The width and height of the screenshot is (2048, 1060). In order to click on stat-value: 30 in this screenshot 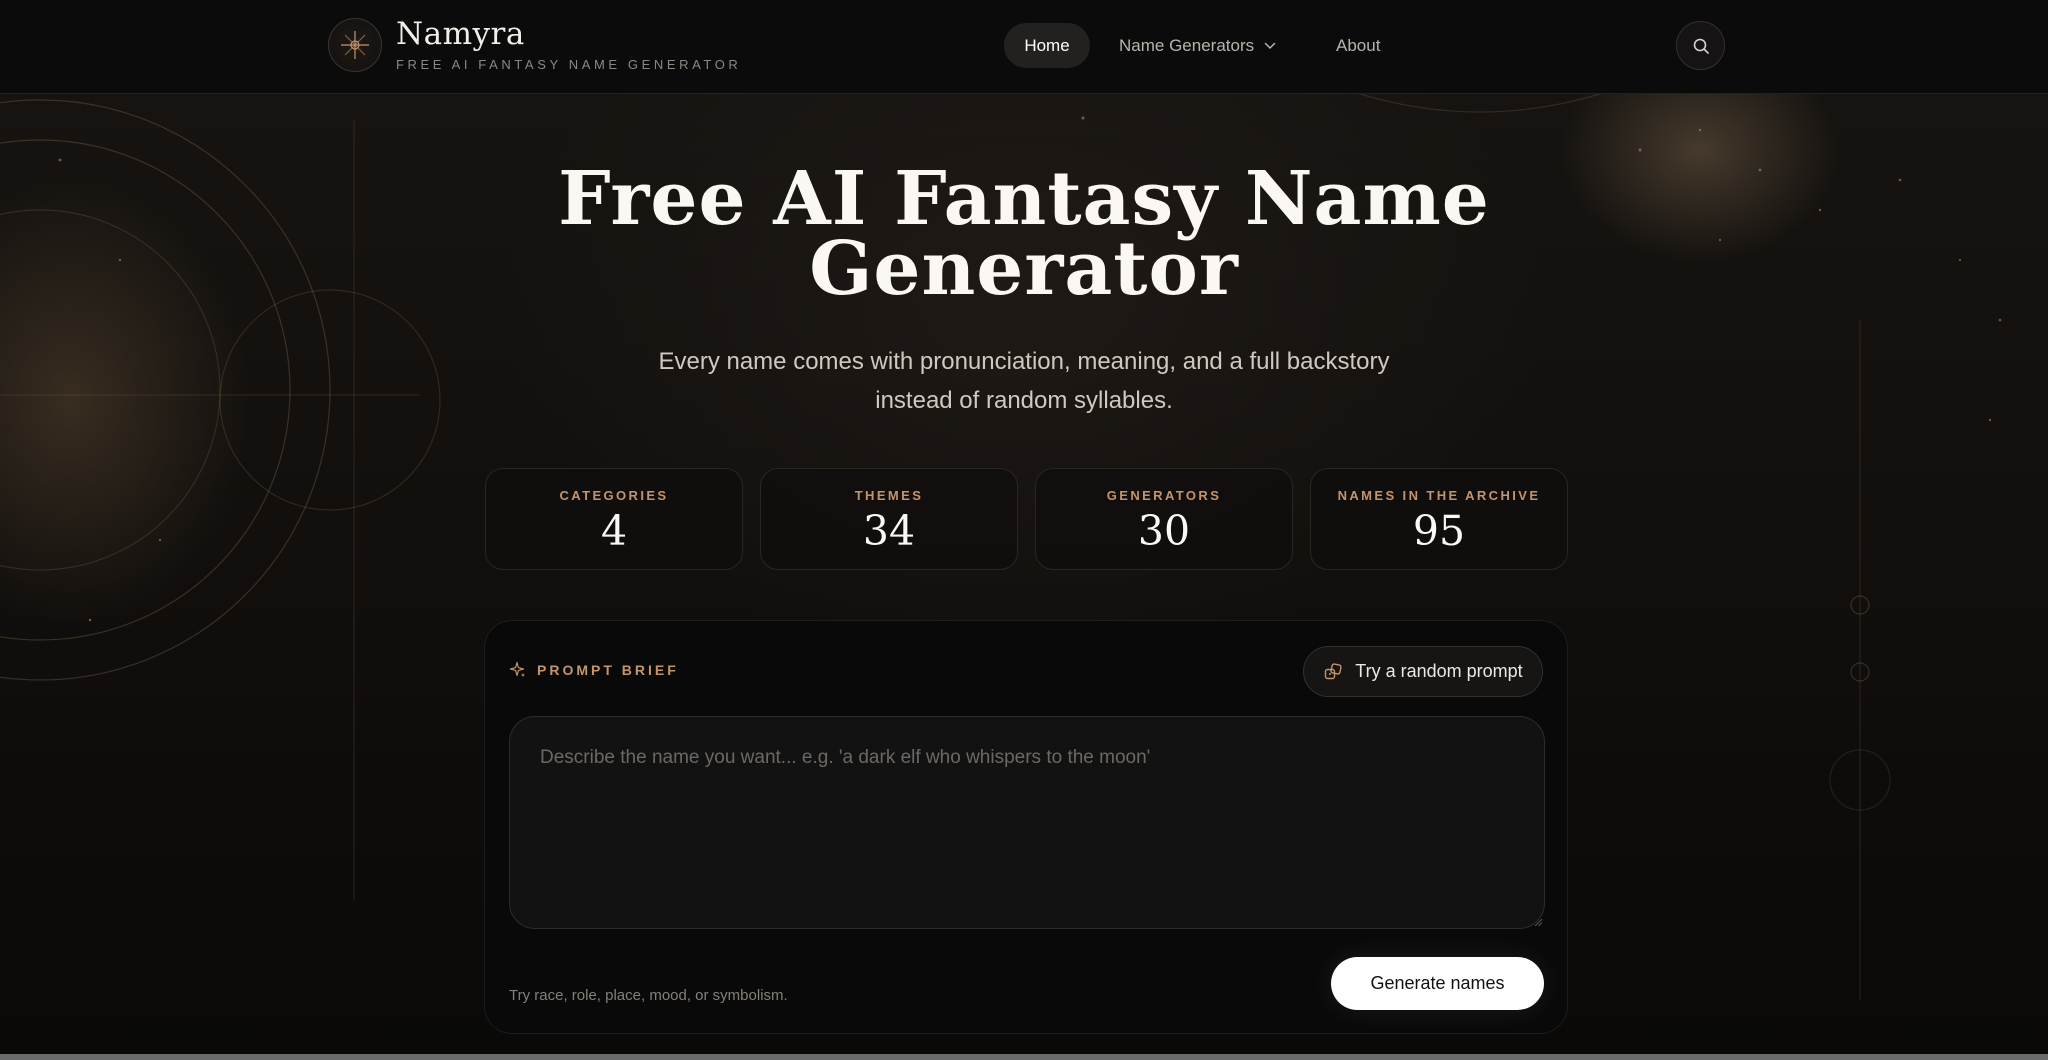, I will do `click(1164, 531)`.